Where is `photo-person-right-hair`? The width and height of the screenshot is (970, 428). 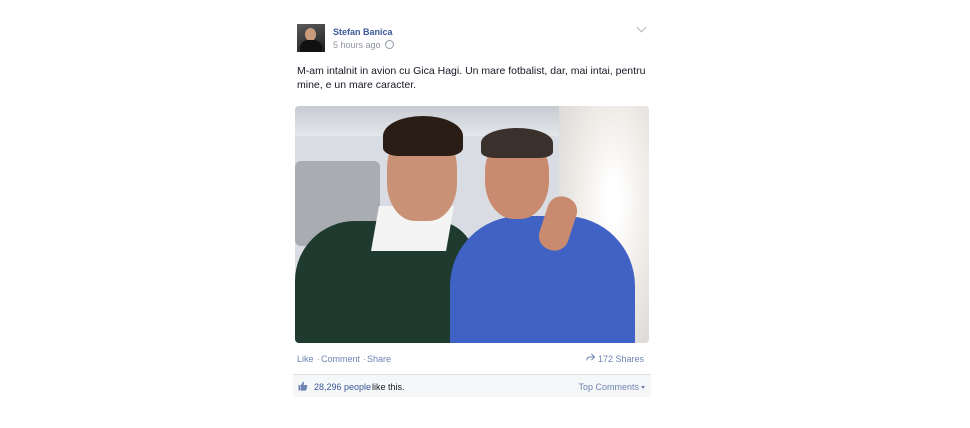 photo-person-right-hair is located at coordinates (517, 143).